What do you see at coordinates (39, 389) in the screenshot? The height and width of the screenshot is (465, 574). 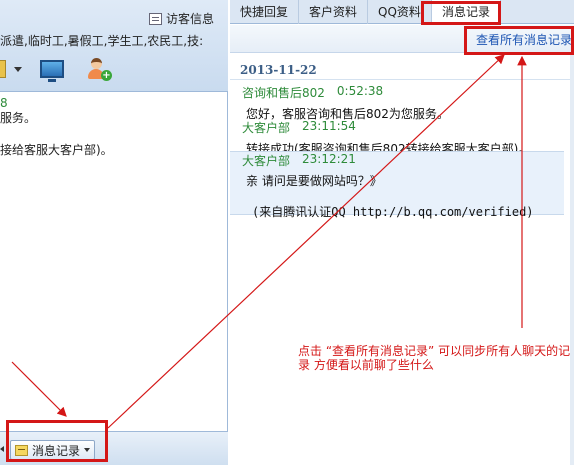 I see `arrow-to-record-button` at bounding box center [39, 389].